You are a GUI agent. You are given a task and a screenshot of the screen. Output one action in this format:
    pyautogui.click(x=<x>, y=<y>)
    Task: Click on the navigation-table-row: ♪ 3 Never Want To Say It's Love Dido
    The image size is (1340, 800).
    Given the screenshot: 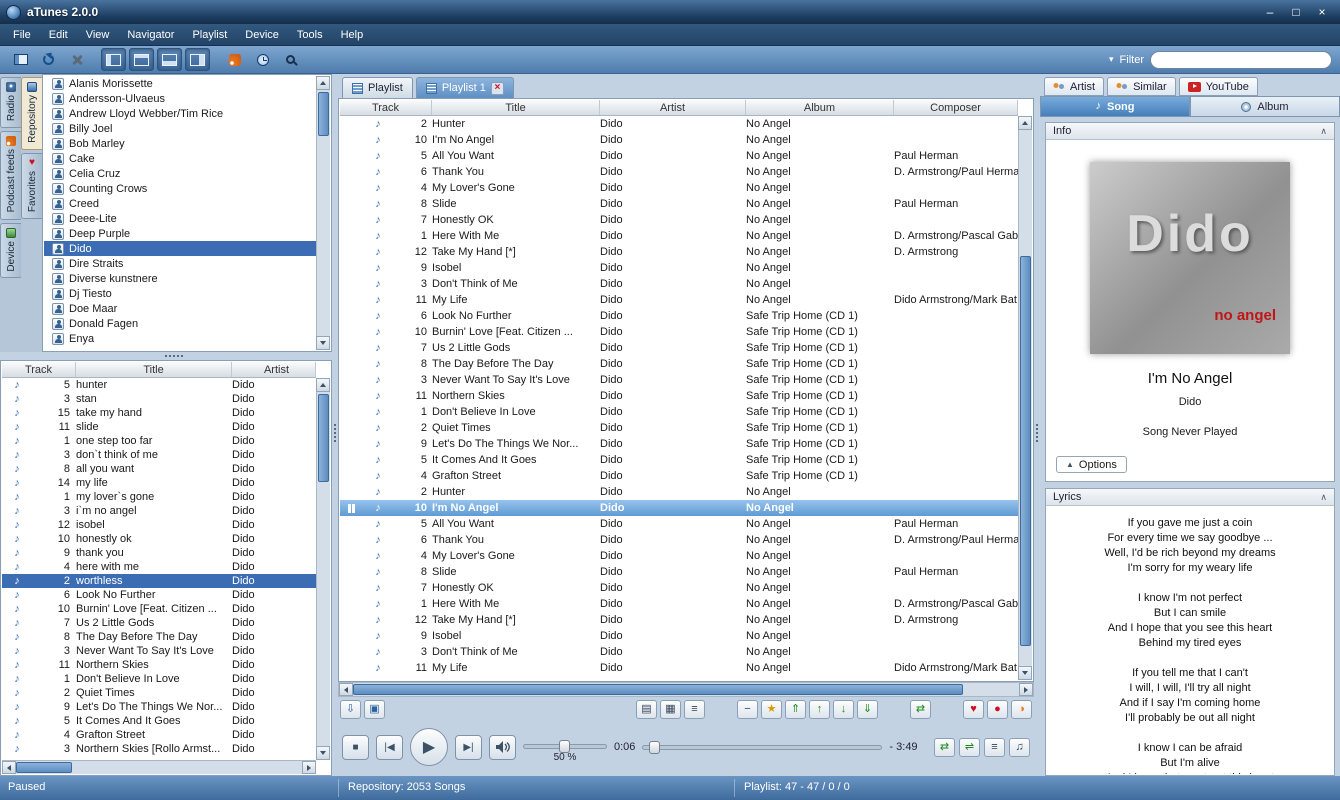 What is the action you would take?
    pyautogui.click(x=159, y=651)
    